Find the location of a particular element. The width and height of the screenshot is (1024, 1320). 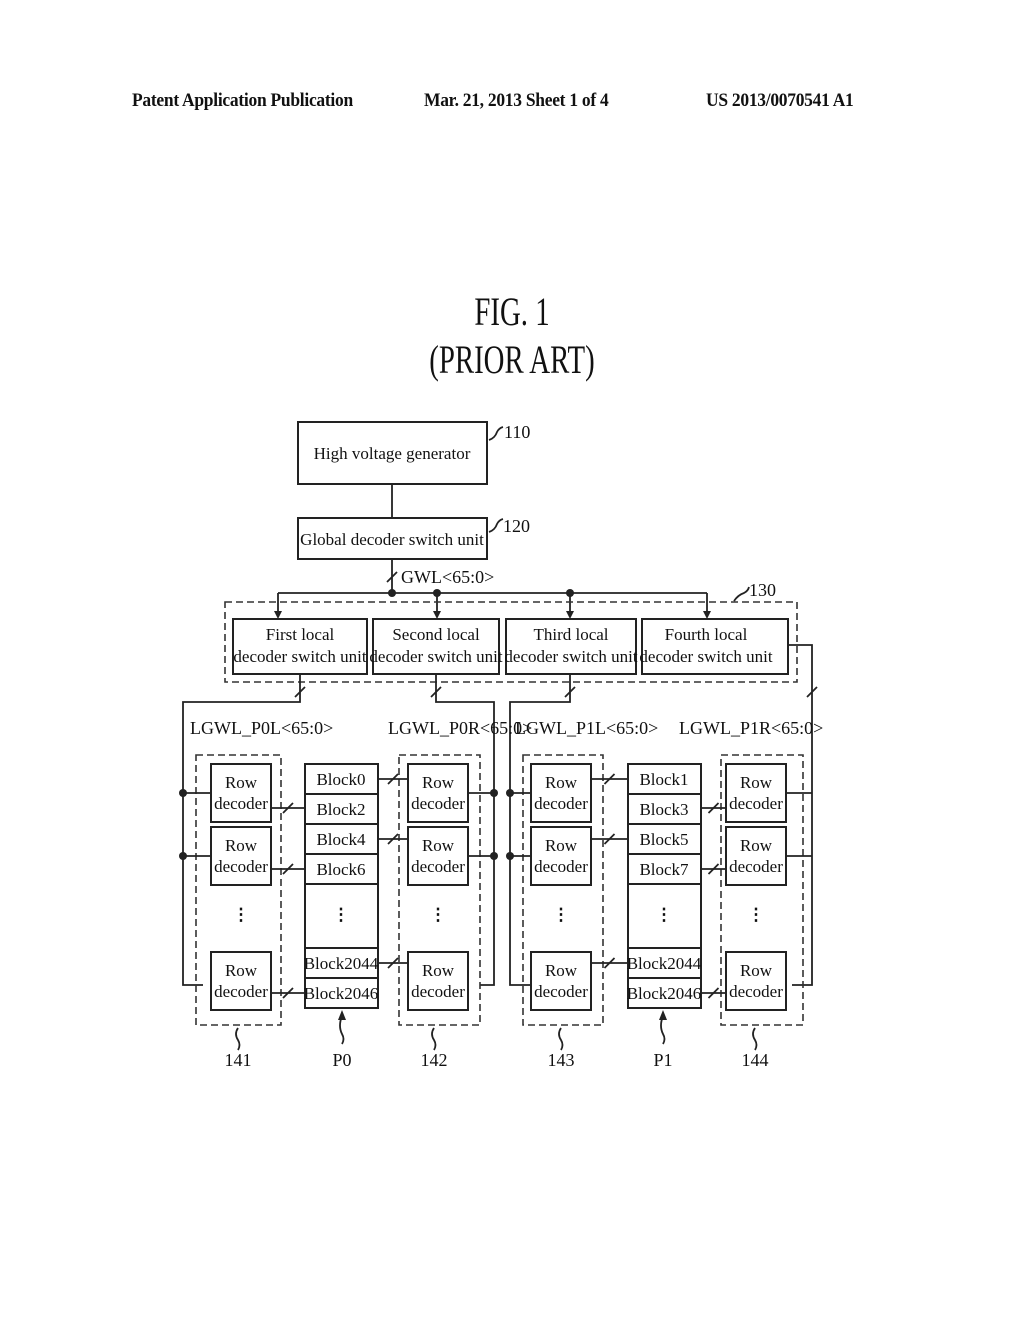

high-voltage-generator-label: High voltage generator is located at coordinates (392, 453).